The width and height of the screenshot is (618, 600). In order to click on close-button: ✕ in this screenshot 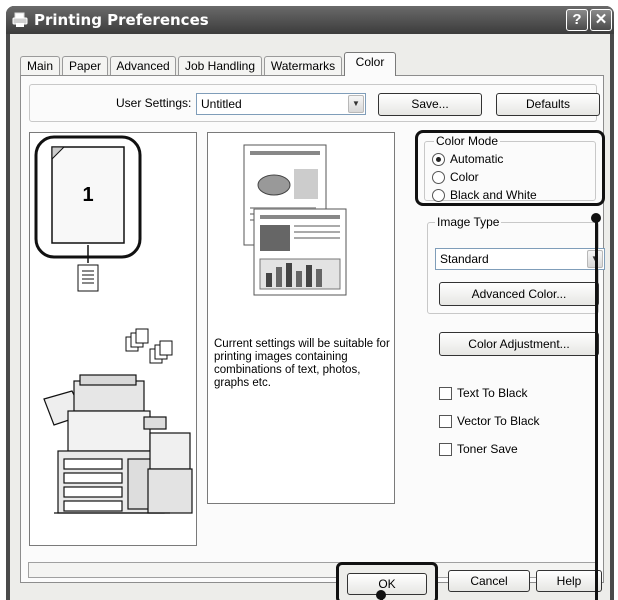, I will do `click(601, 20)`.